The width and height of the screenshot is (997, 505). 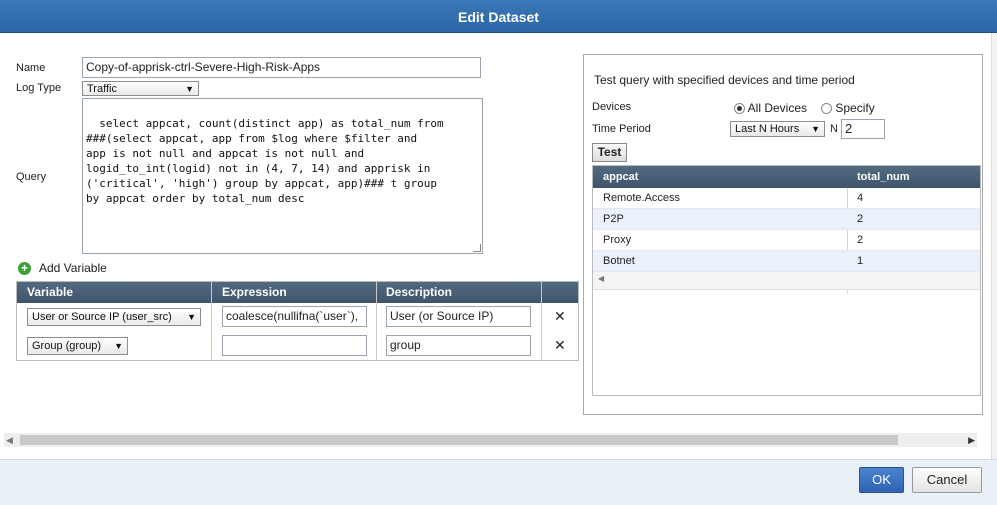 I want to click on add-variable-label: Add Variable, so click(x=73, y=268).